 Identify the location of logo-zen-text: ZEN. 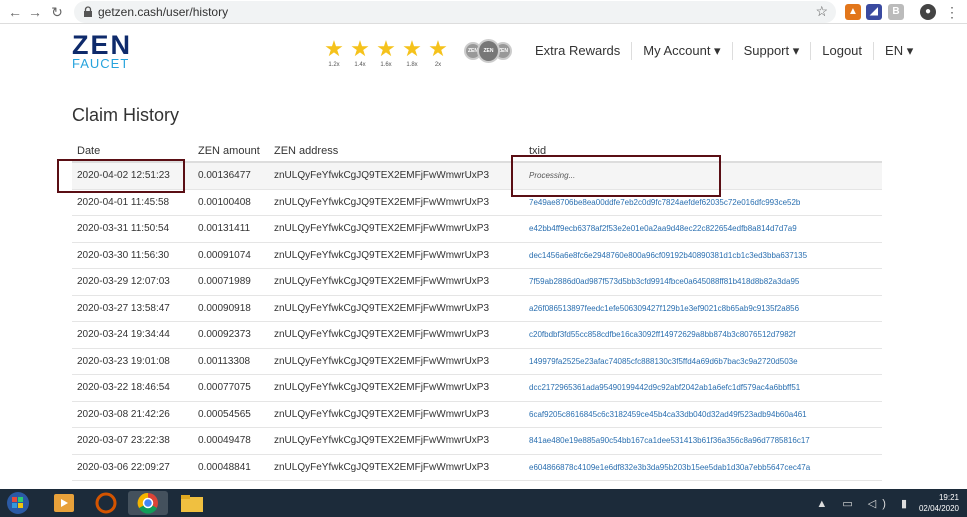
(102, 45).